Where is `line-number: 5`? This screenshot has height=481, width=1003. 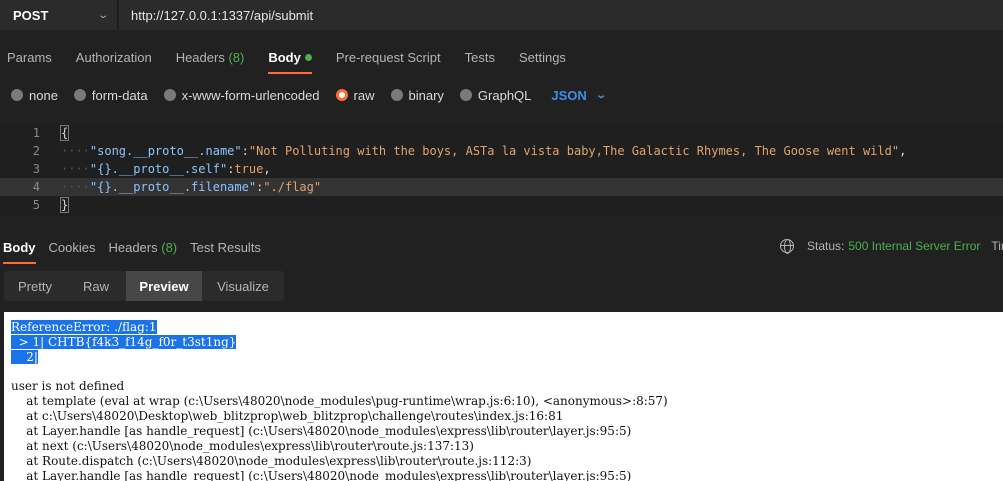 line-number: 5 is located at coordinates (36, 205).